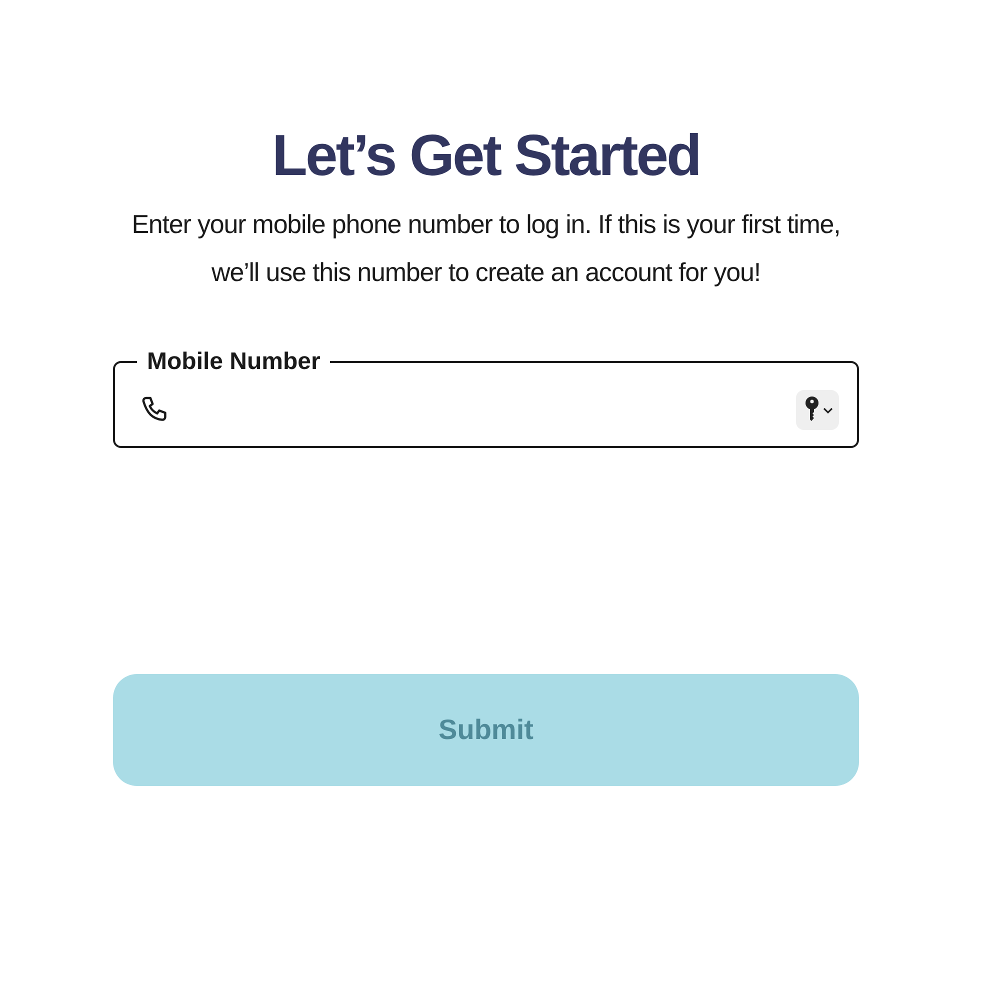 The width and height of the screenshot is (986, 984). Describe the element at coordinates (486, 248) in the screenshot. I see `intro-text: Enter your mobile phone number to log in. If this is your first time, we’ll use this number to create an account for you!` at that location.